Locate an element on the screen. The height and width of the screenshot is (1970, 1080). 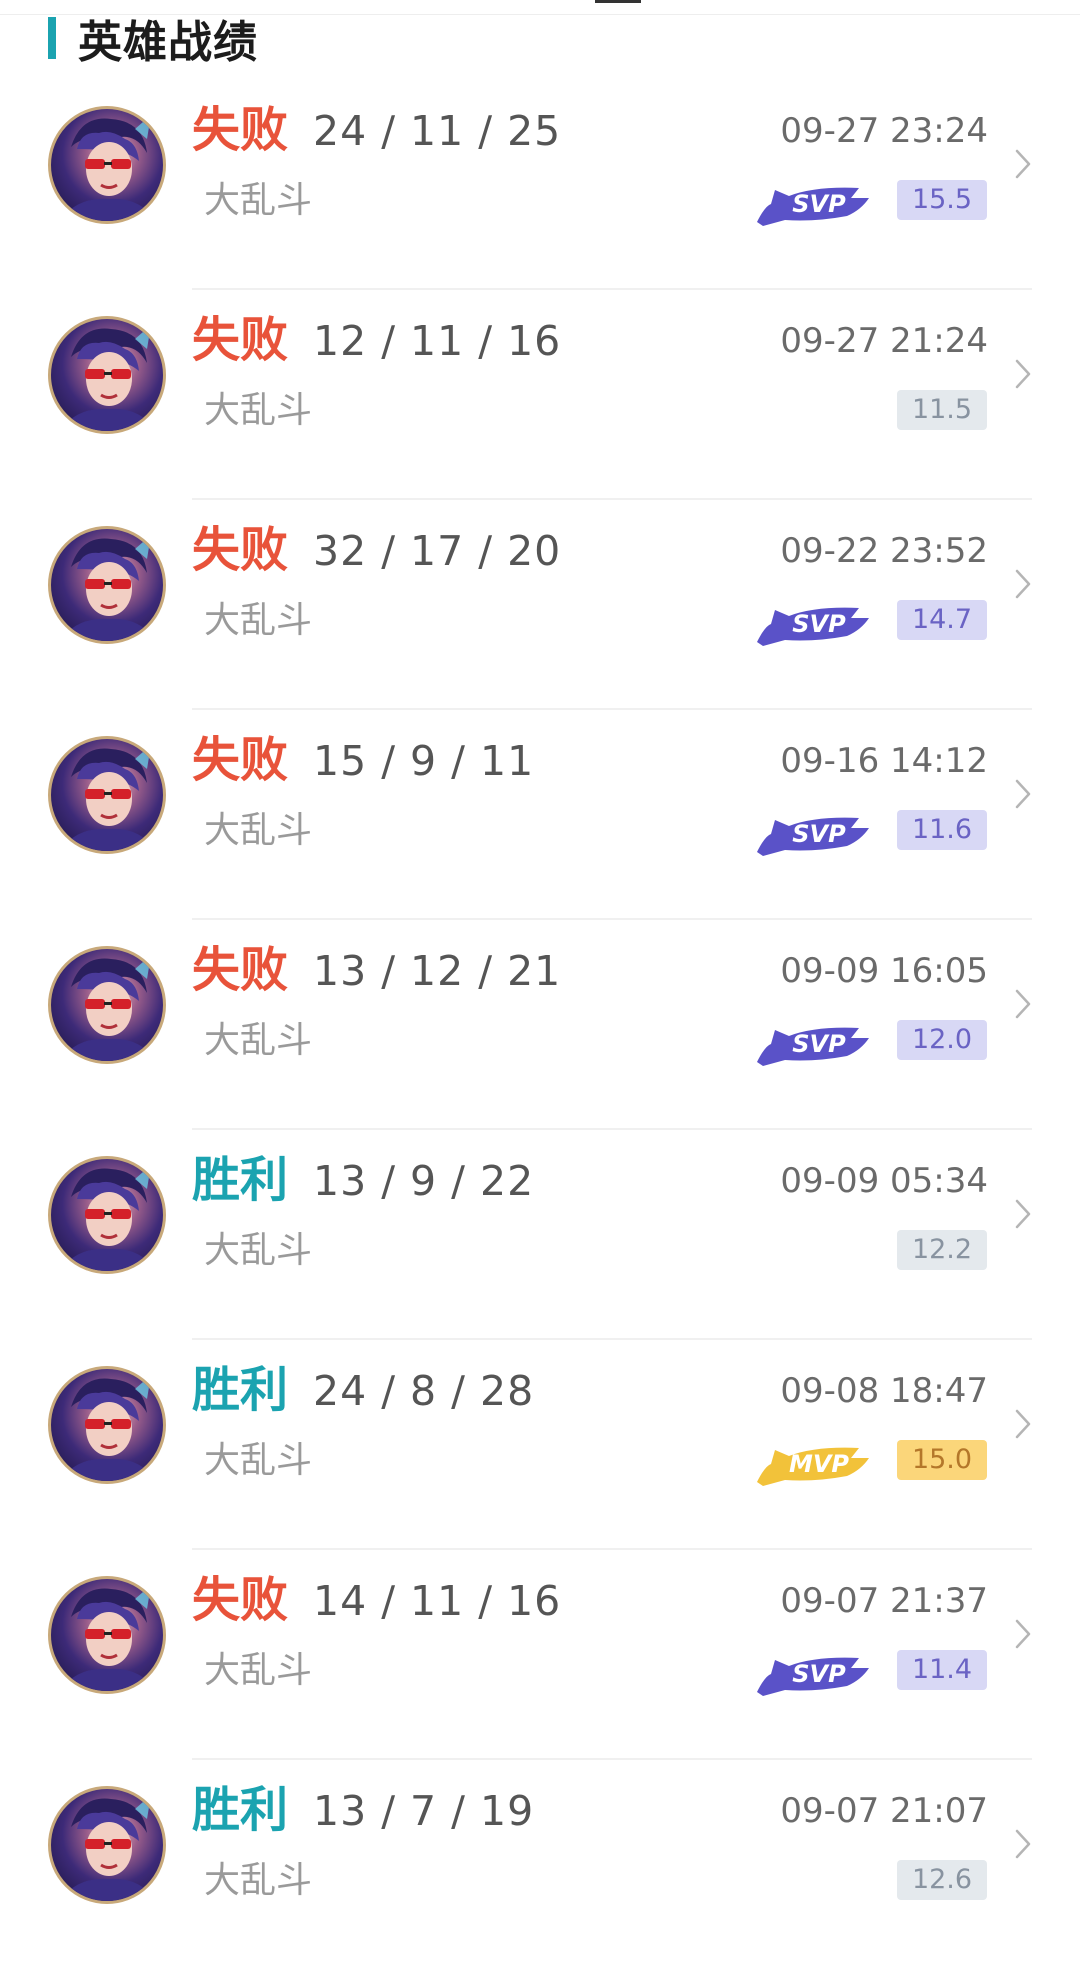
match-row-8: 胜利 13 / 7 / 19 大乱斗 09-07 21:07 12.6 is located at coordinates (540, 1865).